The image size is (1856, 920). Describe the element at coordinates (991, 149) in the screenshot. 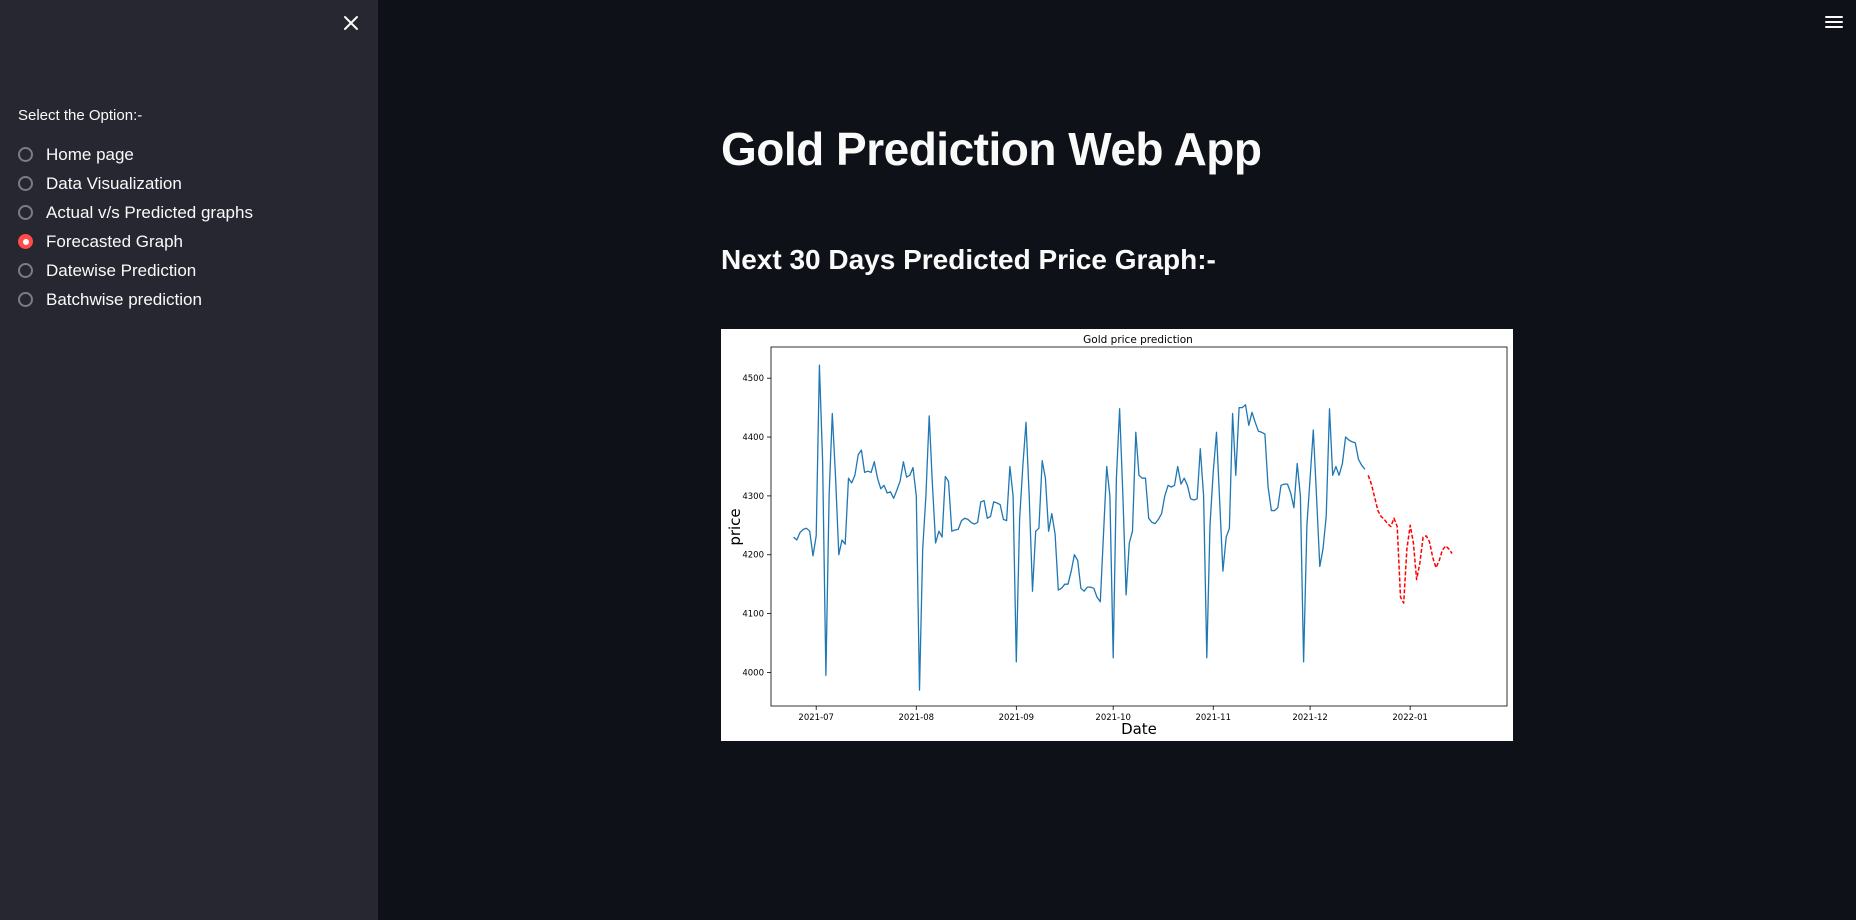

I see `page-title: Gold Prediction Web App` at that location.